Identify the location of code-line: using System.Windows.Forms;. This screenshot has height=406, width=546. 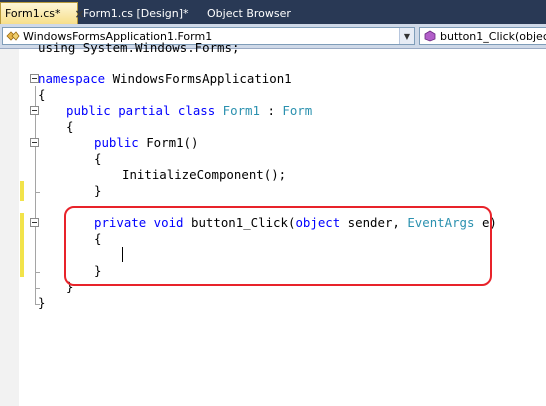
(139, 47).